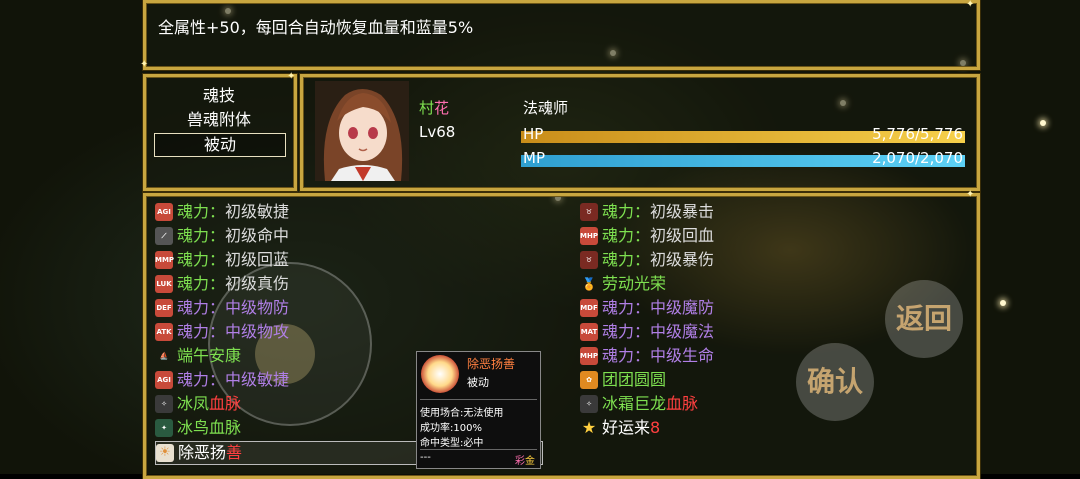  I want to click on skill-name: 冰凤血脉, so click(209, 403).